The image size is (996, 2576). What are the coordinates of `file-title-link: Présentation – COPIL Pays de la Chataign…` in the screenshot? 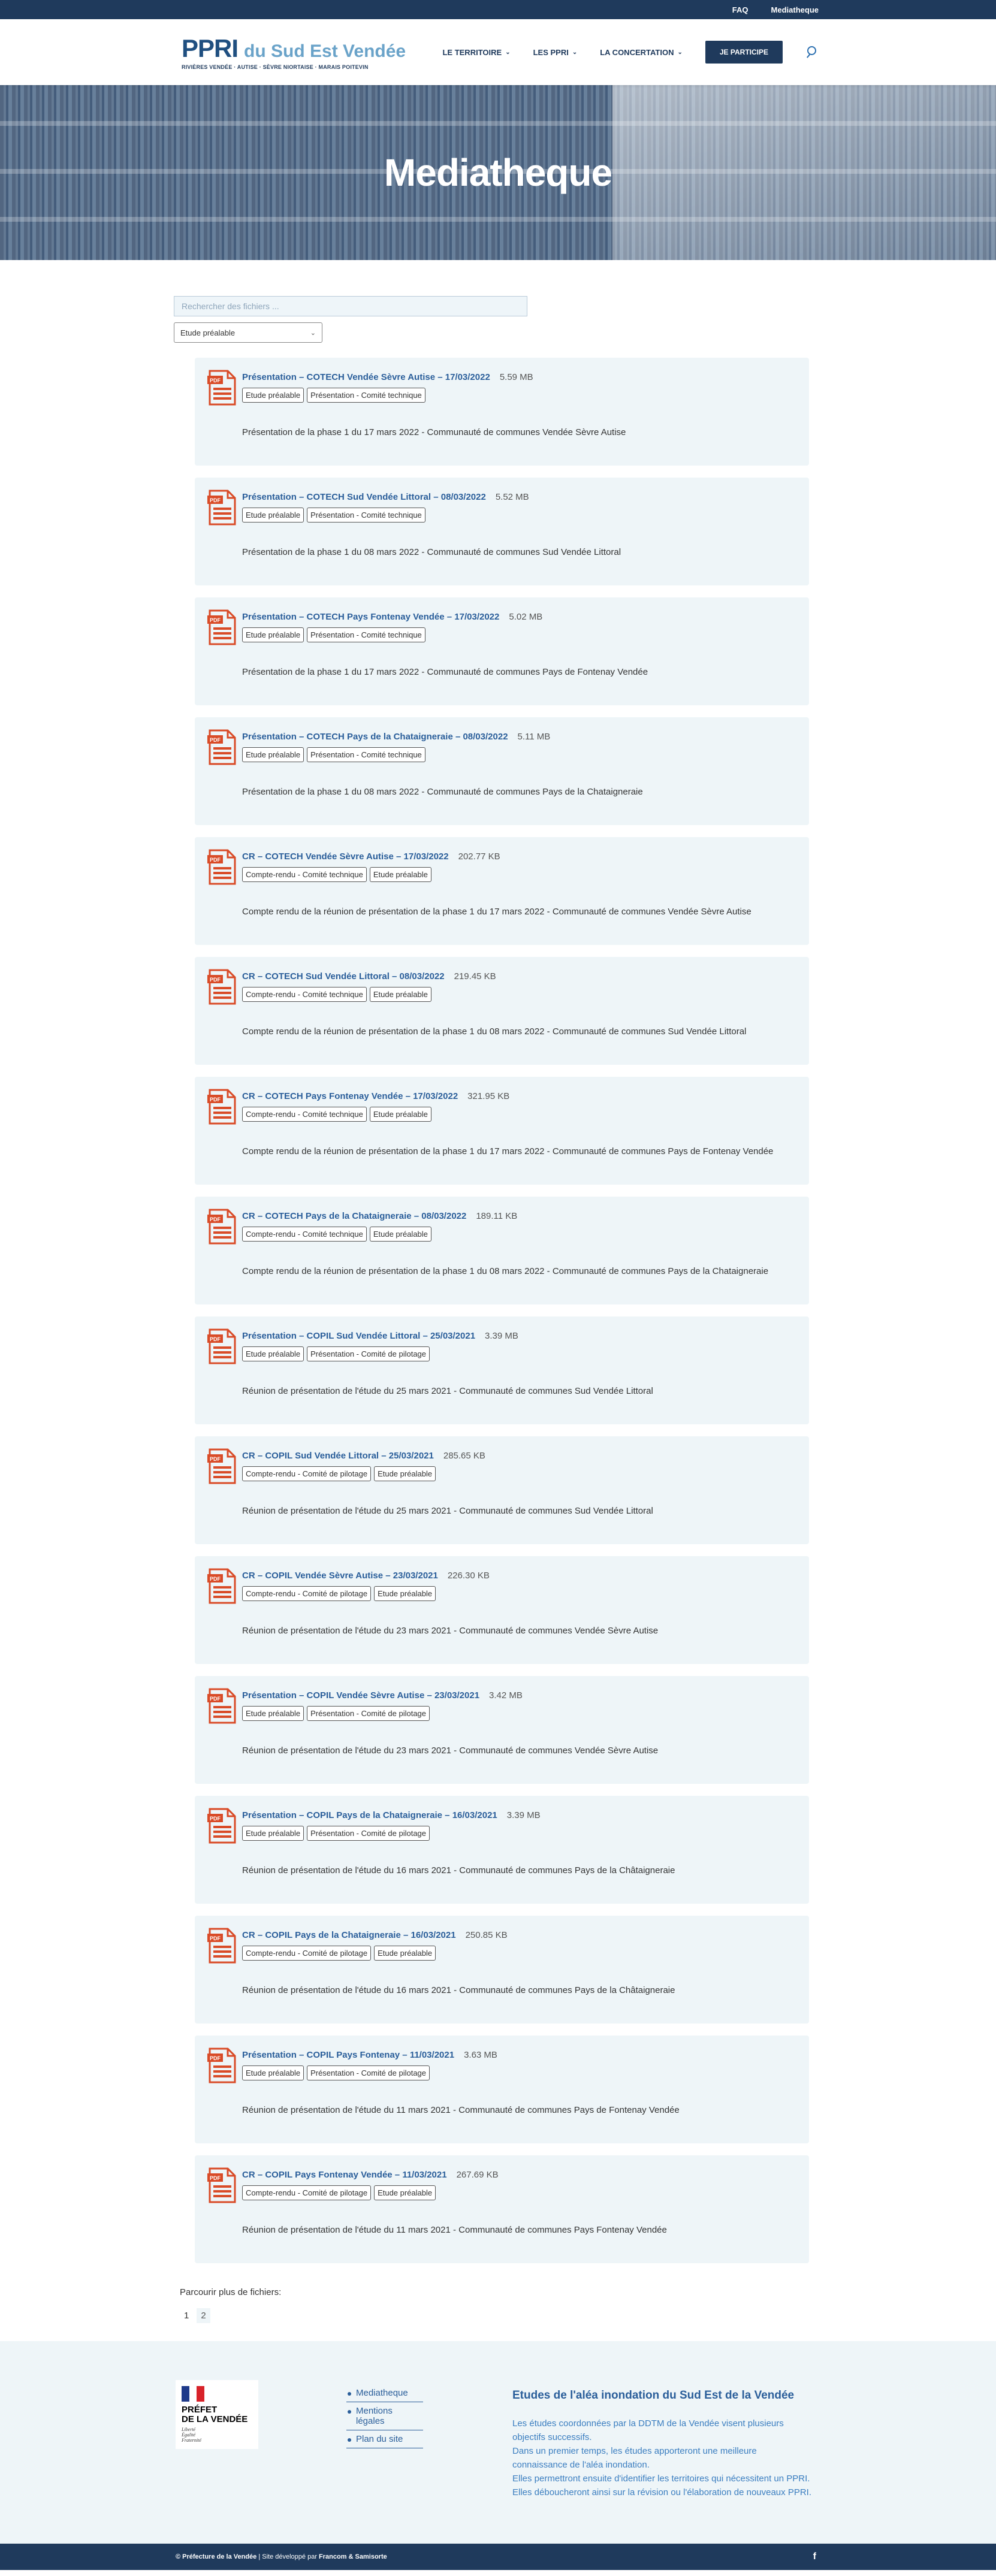 It's located at (369, 1815).